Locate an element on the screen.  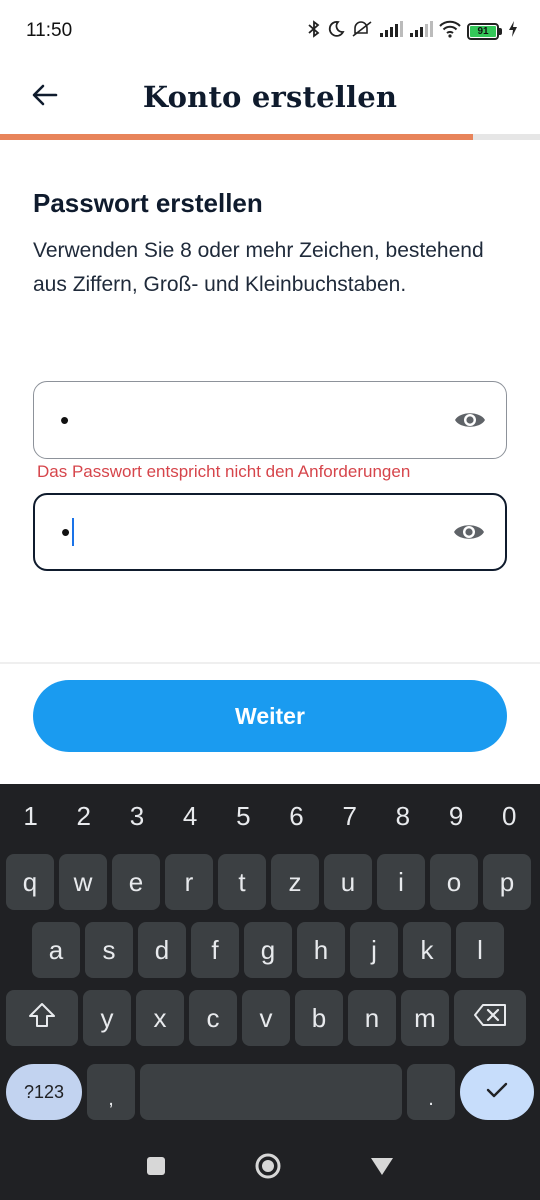
key-d: d is located at coordinates (162, 950).